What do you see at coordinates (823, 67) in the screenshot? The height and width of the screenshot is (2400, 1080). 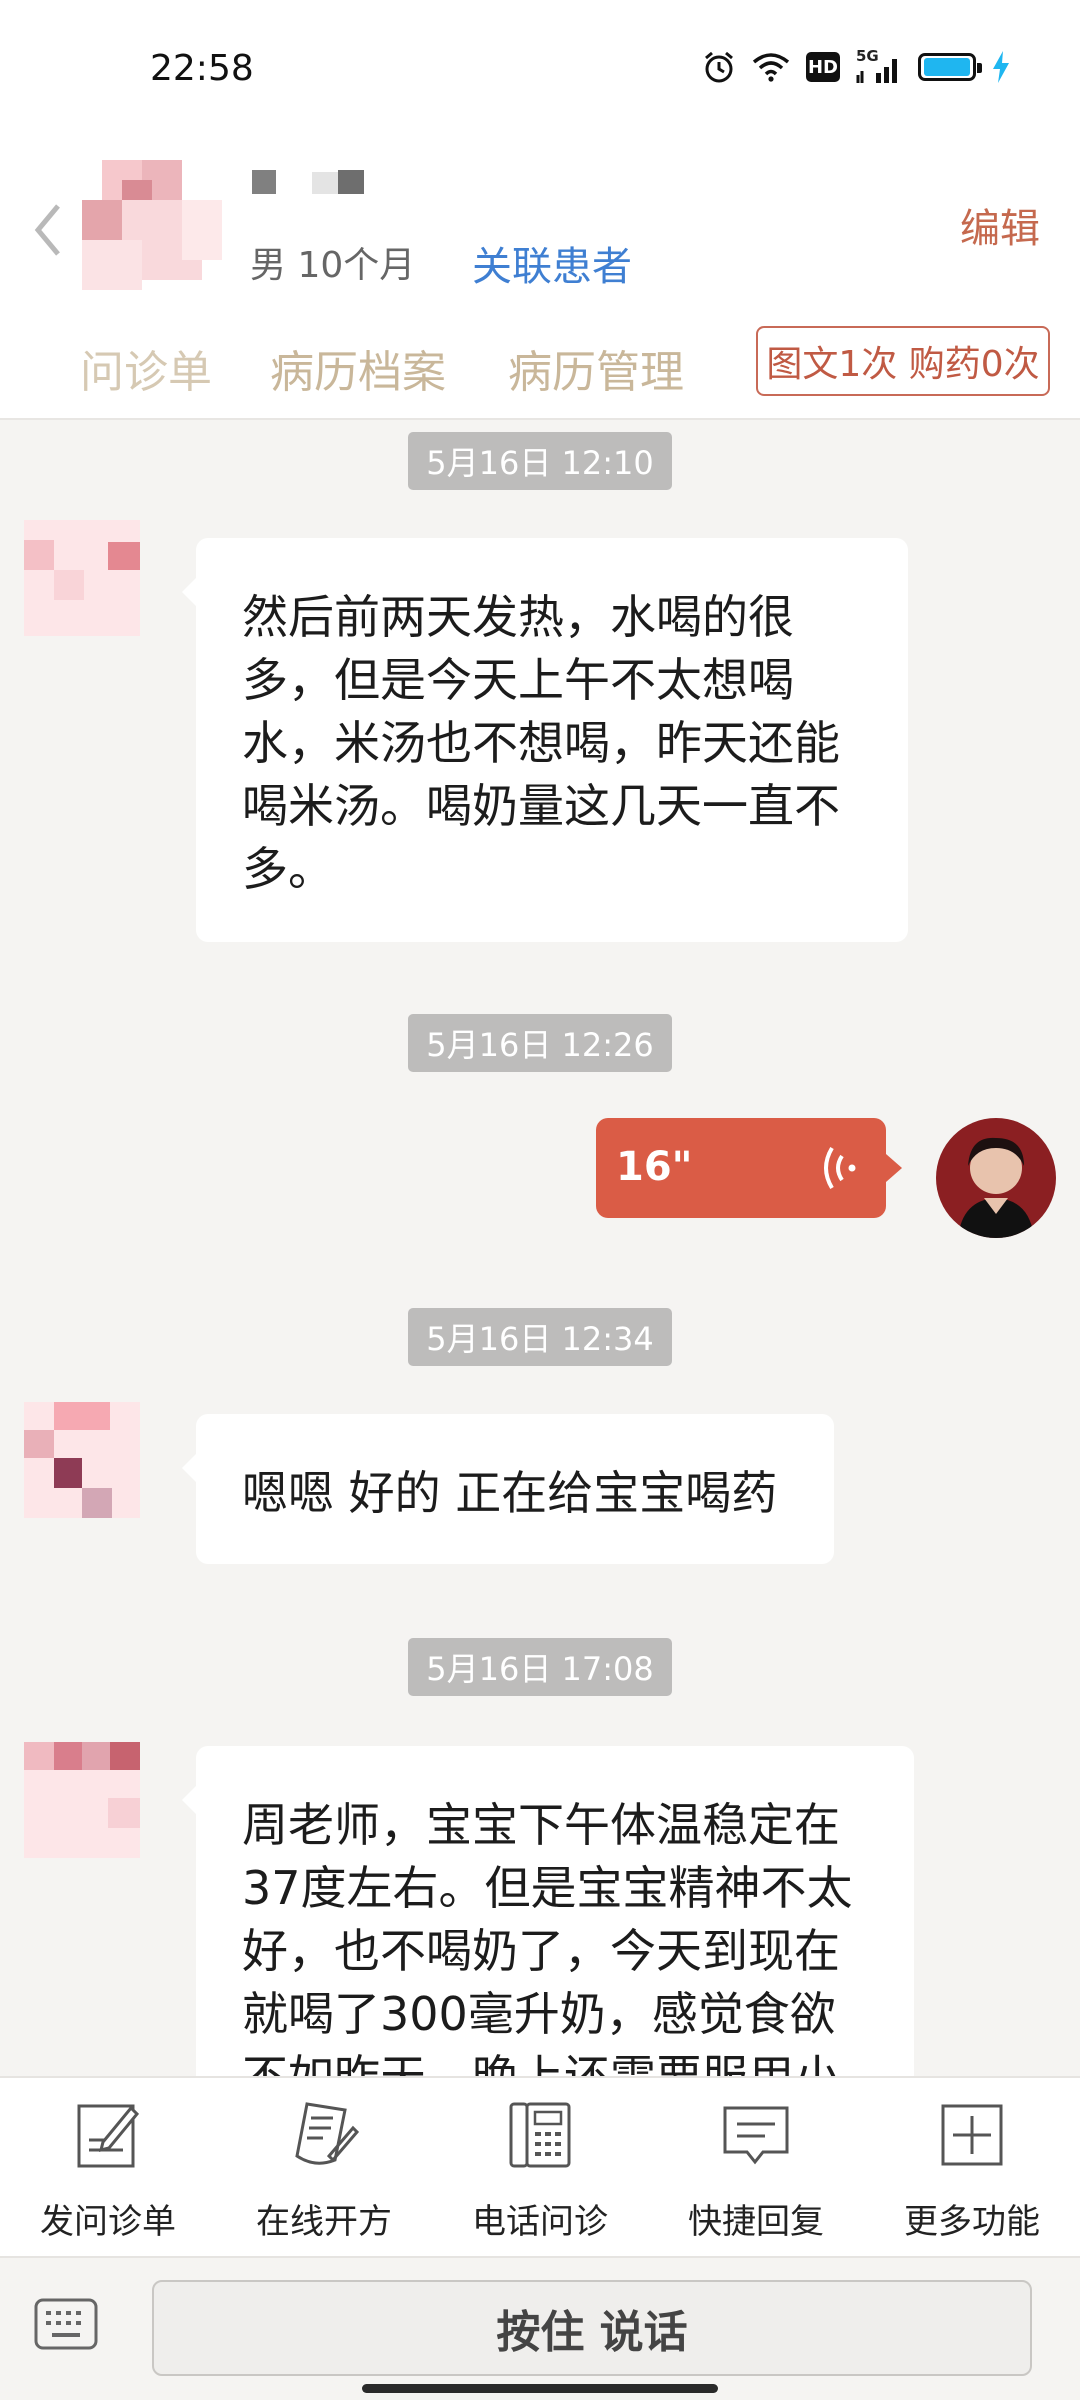 I see `hd-icon: HD` at bounding box center [823, 67].